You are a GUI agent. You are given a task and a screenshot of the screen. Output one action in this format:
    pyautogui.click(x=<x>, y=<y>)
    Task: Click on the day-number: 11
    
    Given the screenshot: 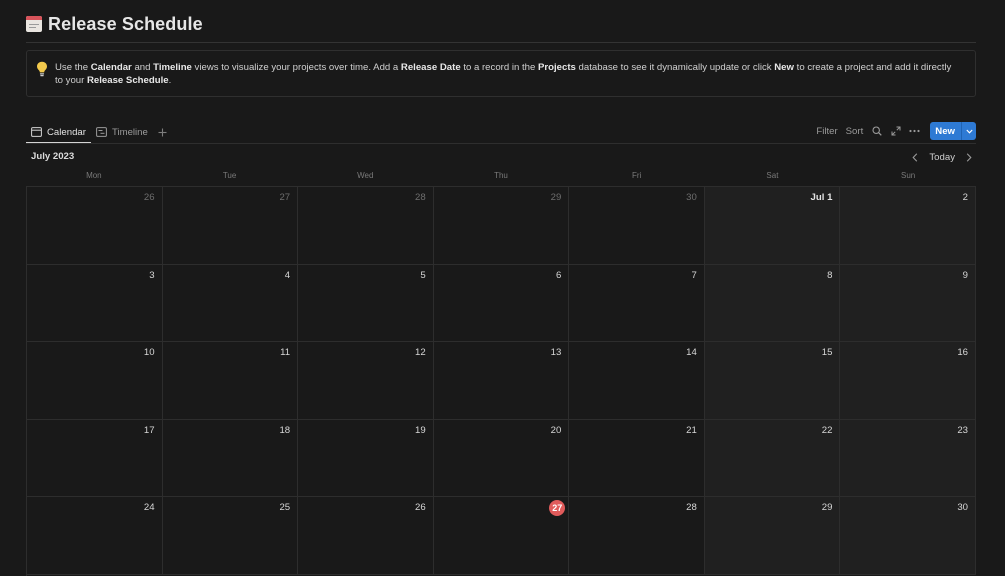 What is the action you would take?
    pyautogui.click(x=285, y=352)
    